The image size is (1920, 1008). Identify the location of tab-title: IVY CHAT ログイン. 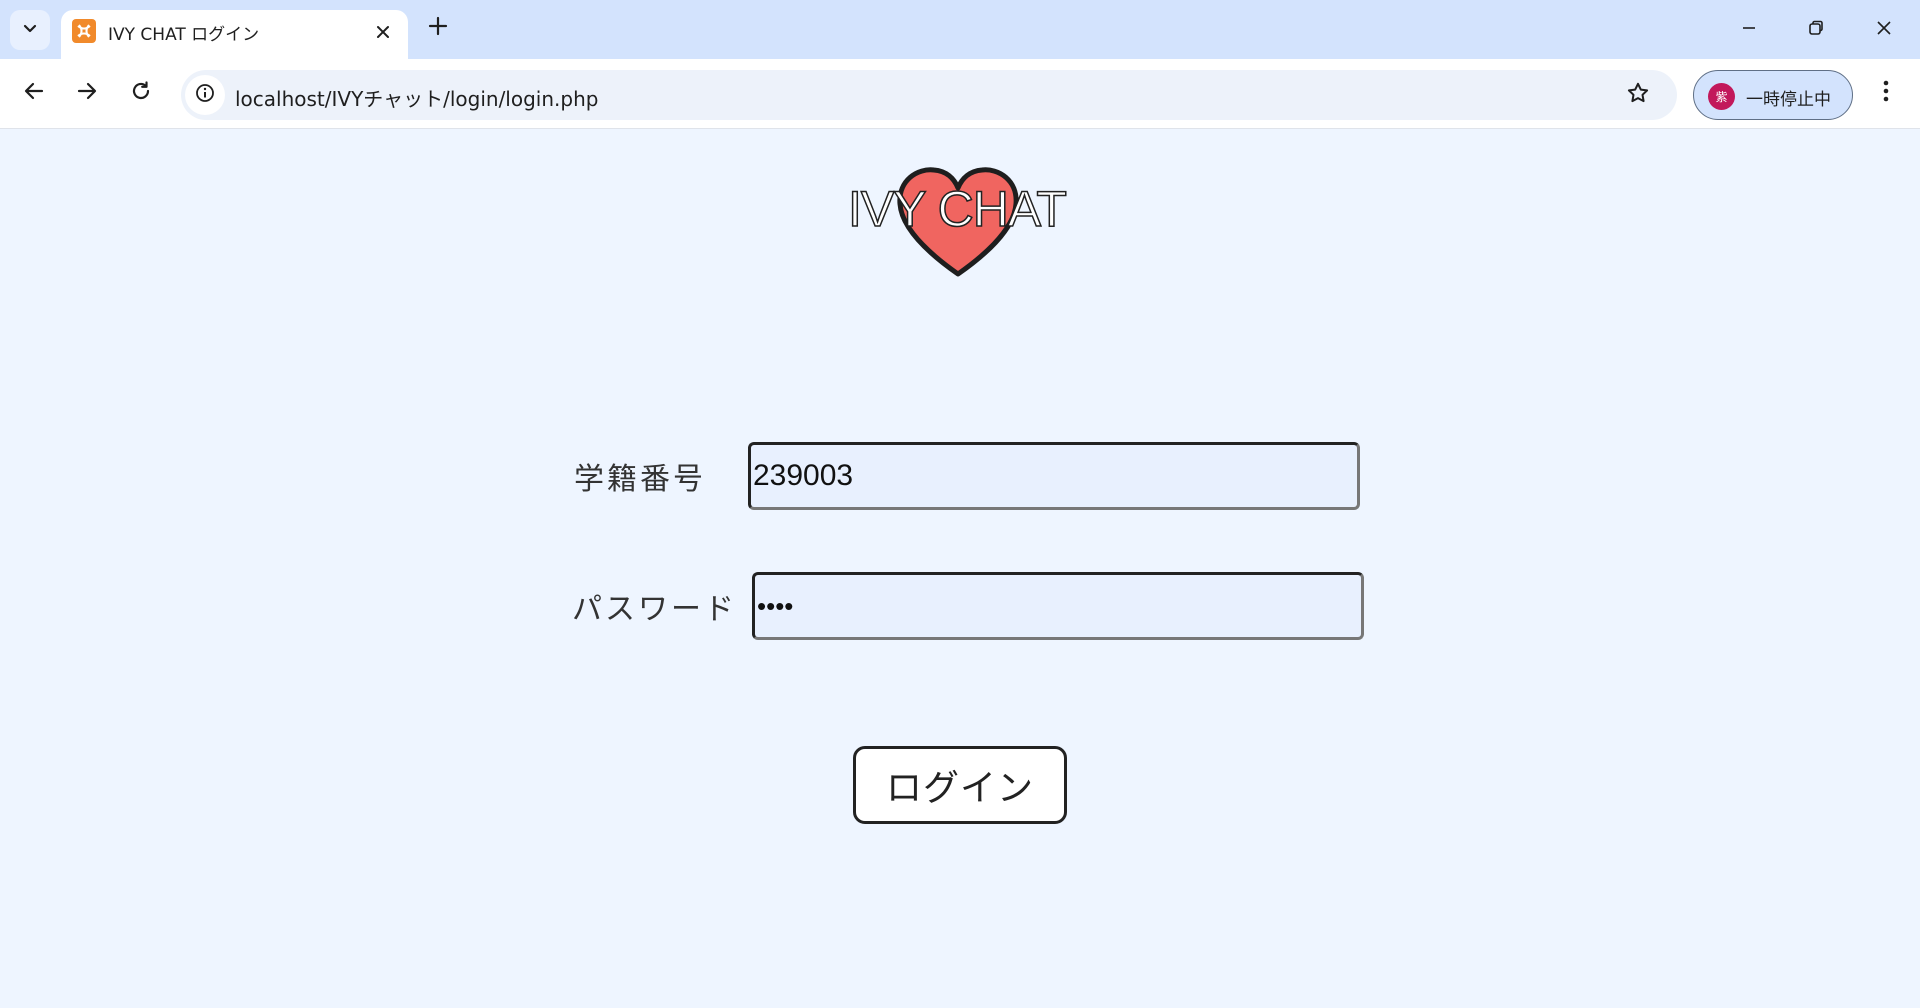
(184, 35).